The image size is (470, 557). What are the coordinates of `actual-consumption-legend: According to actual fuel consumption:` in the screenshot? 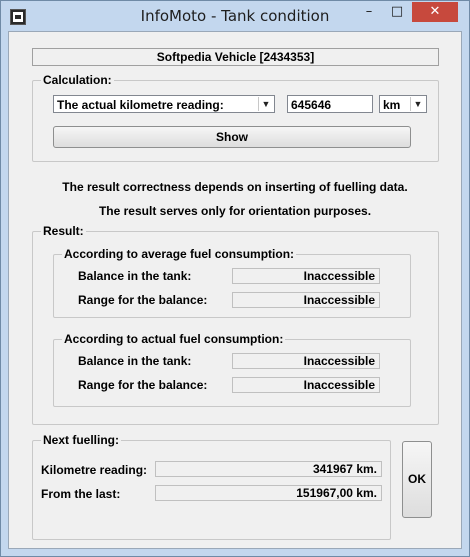 It's located at (174, 339).